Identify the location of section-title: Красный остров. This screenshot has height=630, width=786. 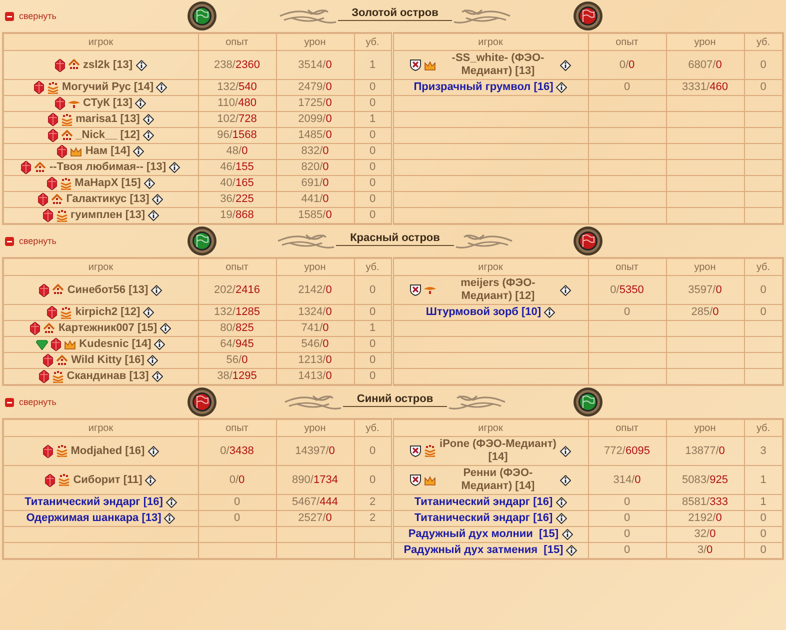
(395, 239).